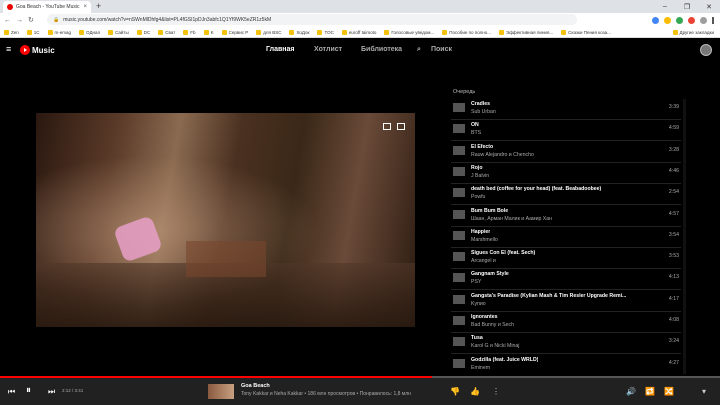 Image resolution: width=720 pixels, height=405 pixels. What do you see at coordinates (234, 32) in the screenshot?
I see `bookmark: Сервис Р` at bounding box center [234, 32].